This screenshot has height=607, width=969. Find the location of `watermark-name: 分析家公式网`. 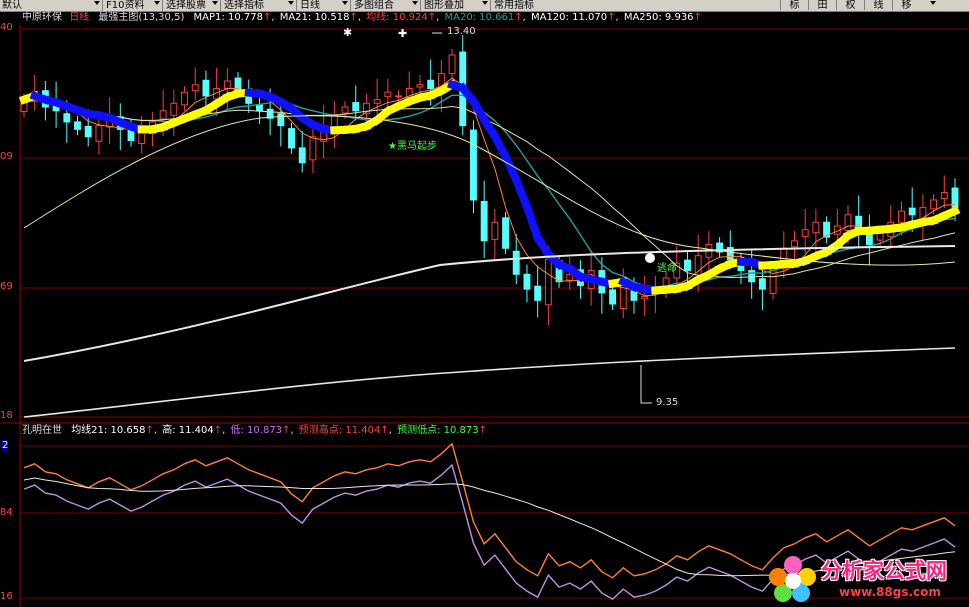

watermark-name: 分析家公式网 is located at coordinates (884, 571).